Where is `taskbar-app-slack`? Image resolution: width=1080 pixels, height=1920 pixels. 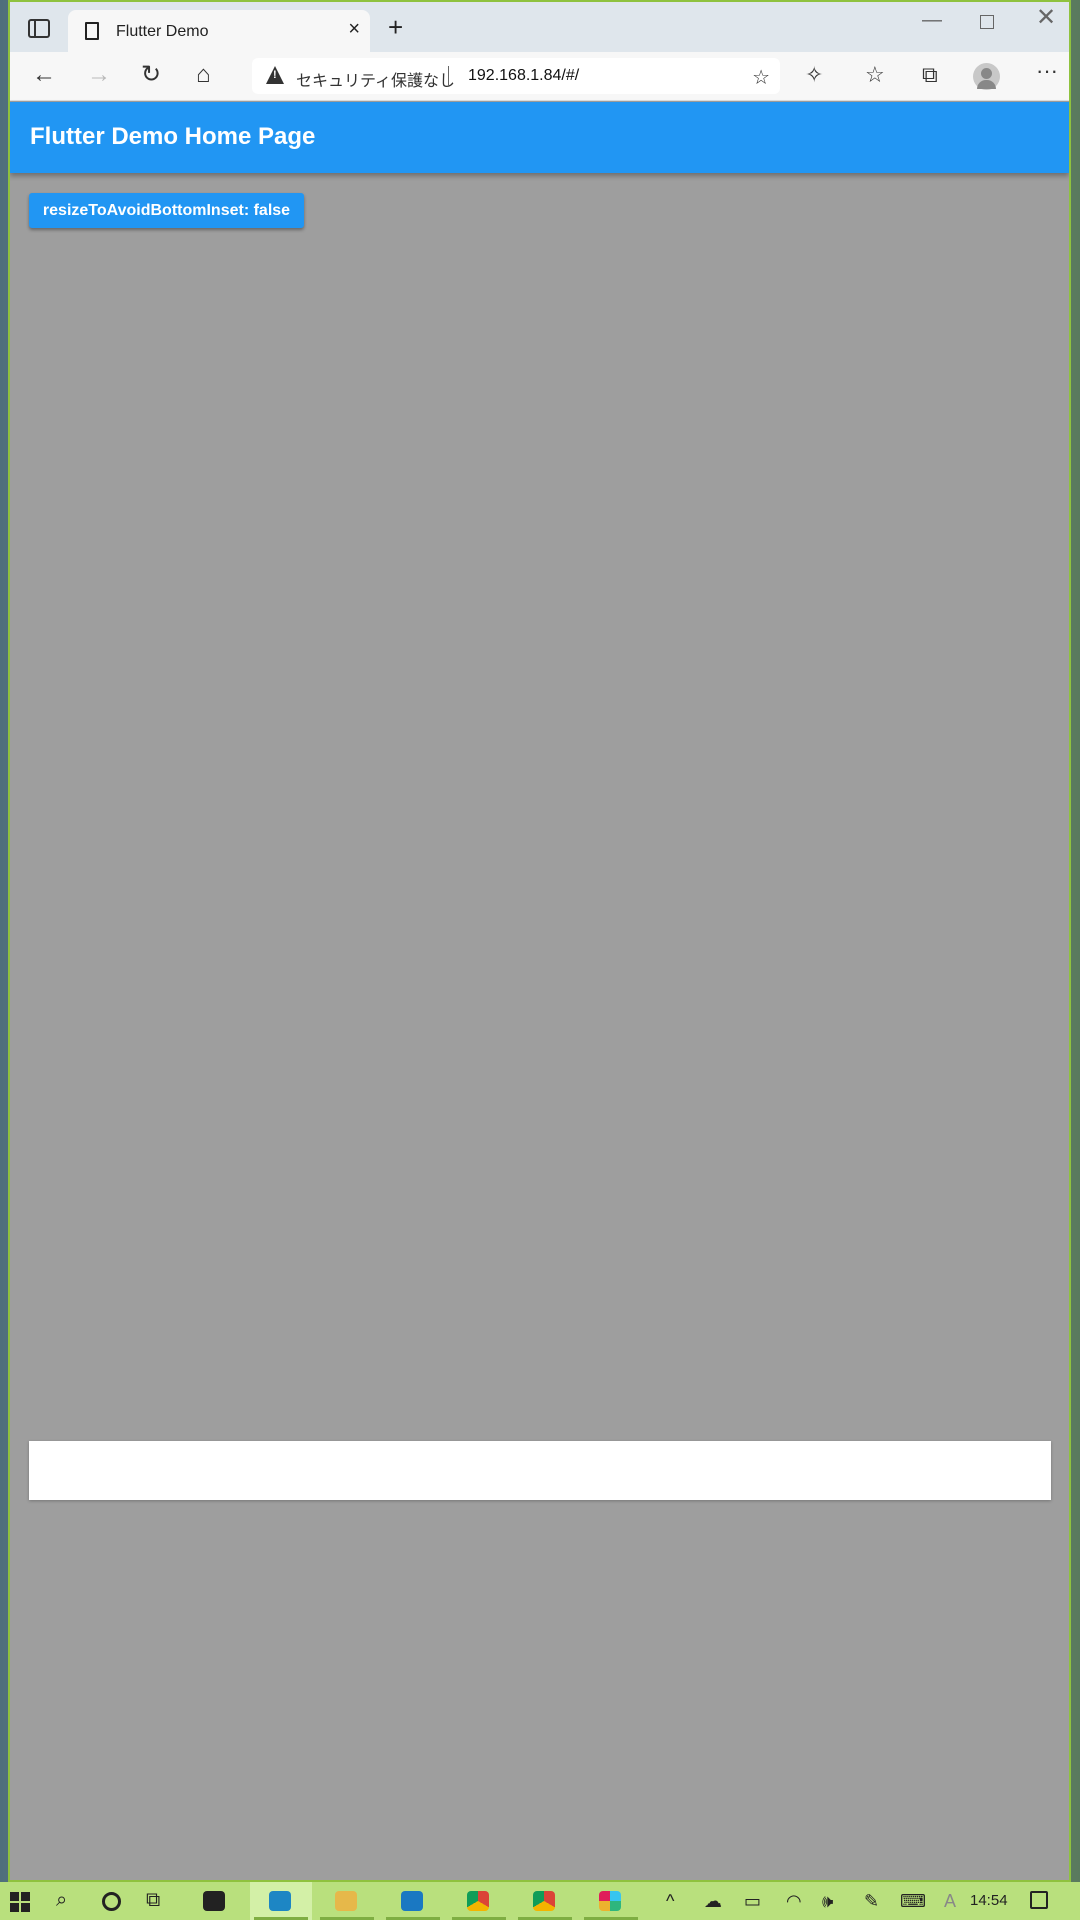 taskbar-app-slack is located at coordinates (611, 1901).